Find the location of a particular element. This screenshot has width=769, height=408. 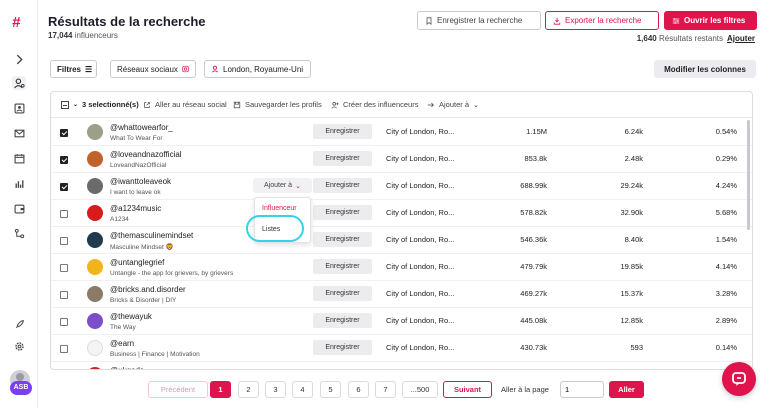

app-logo: # is located at coordinates (16, 22).